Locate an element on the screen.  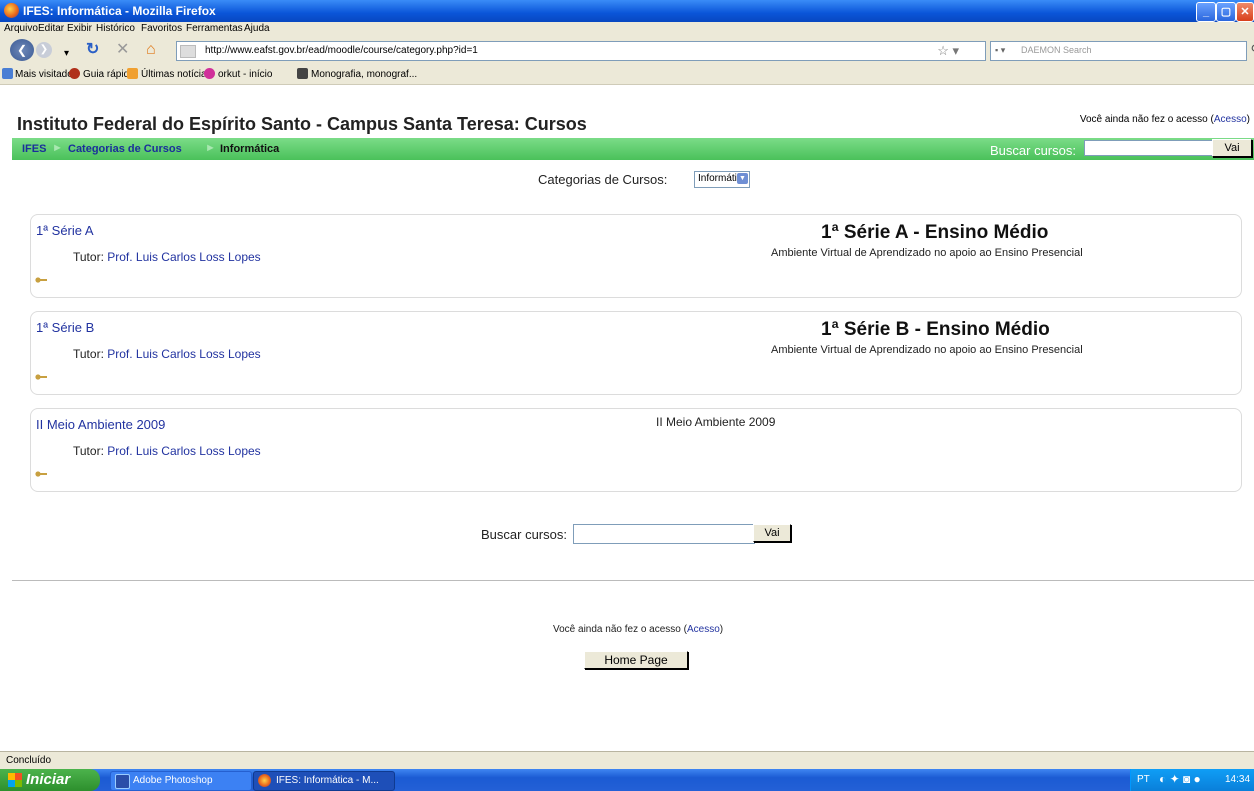
bookmark-star-icon: ☆ ▾ is located at coordinates (948, 51).